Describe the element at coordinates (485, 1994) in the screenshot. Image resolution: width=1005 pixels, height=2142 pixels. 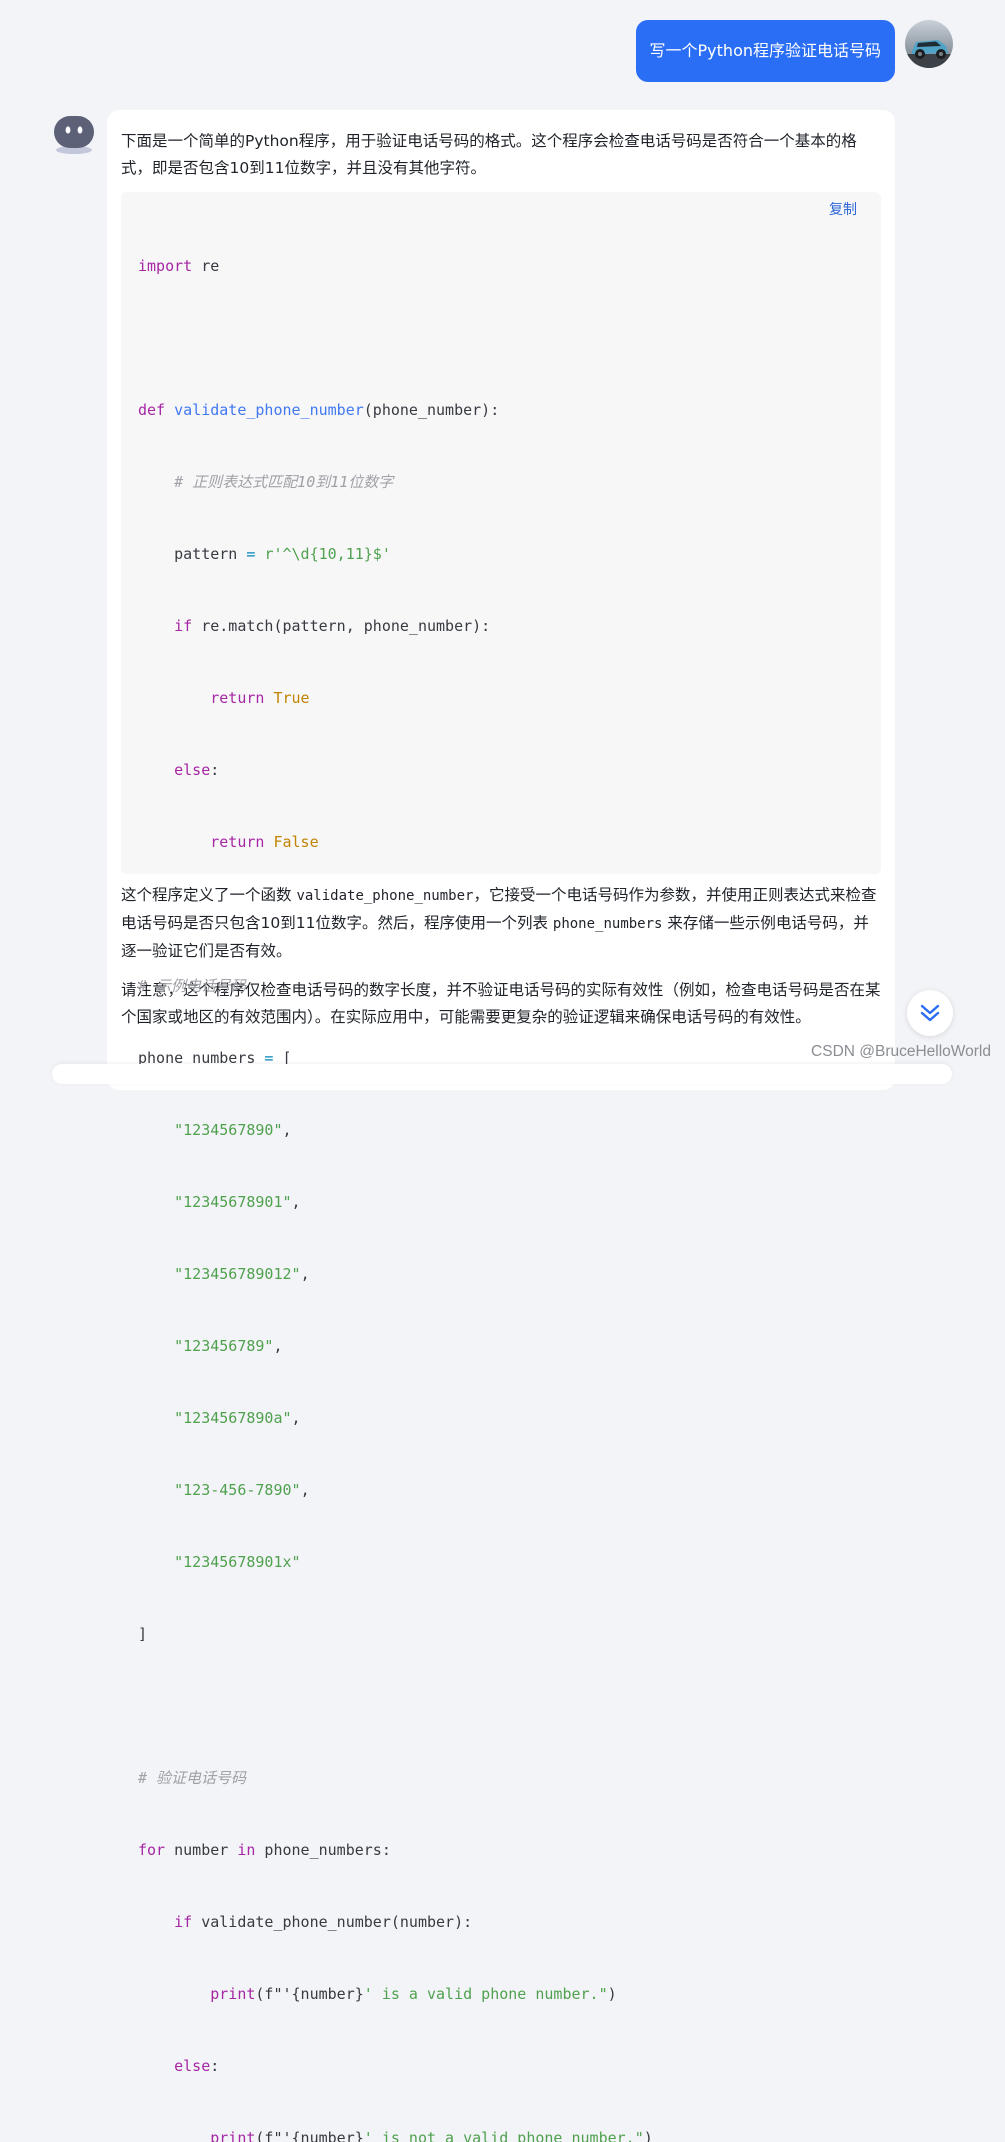
I see `code-string: ' is a valid phone number."` at that location.